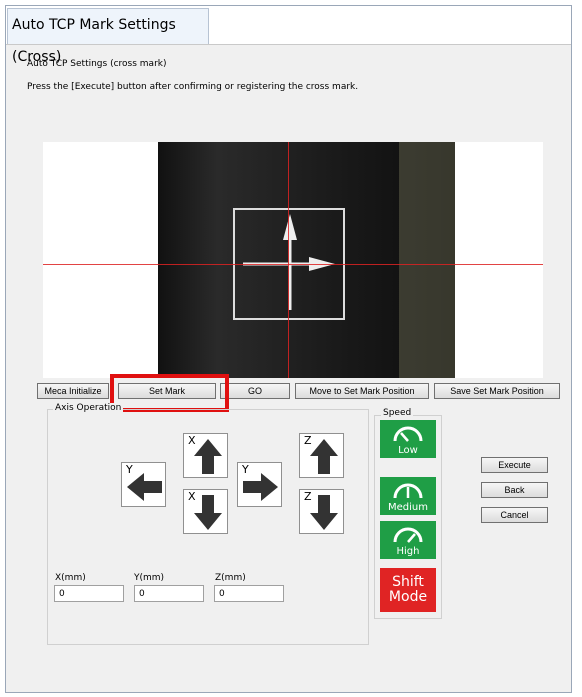  Describe the element at coordinates (408, 507) in the screenshot. I see `speed-medium-label: Medium` at that location.